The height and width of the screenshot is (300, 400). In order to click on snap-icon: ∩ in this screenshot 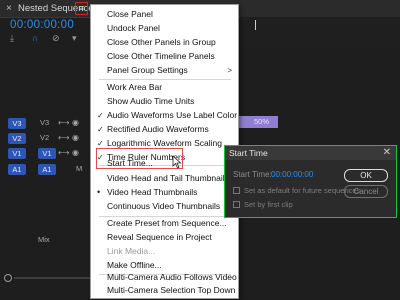, I will do `click(35, 38)`.